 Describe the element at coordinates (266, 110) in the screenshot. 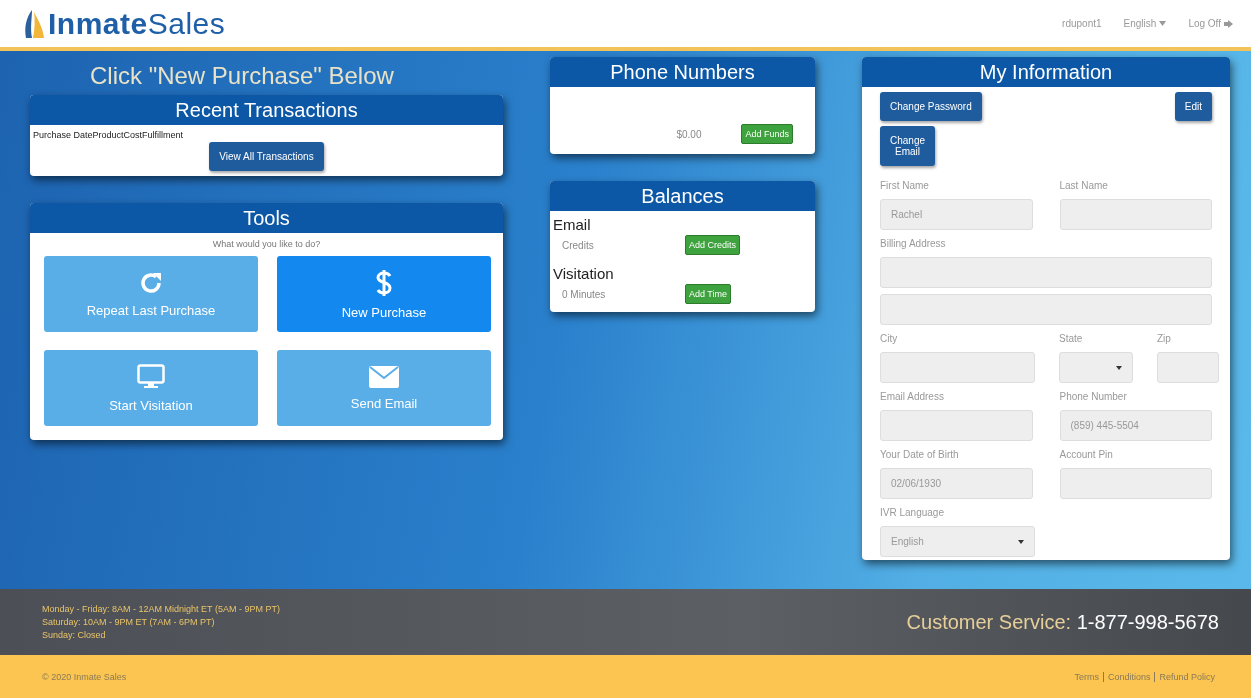

I see `panel-title: Recent Transactions` at that location.